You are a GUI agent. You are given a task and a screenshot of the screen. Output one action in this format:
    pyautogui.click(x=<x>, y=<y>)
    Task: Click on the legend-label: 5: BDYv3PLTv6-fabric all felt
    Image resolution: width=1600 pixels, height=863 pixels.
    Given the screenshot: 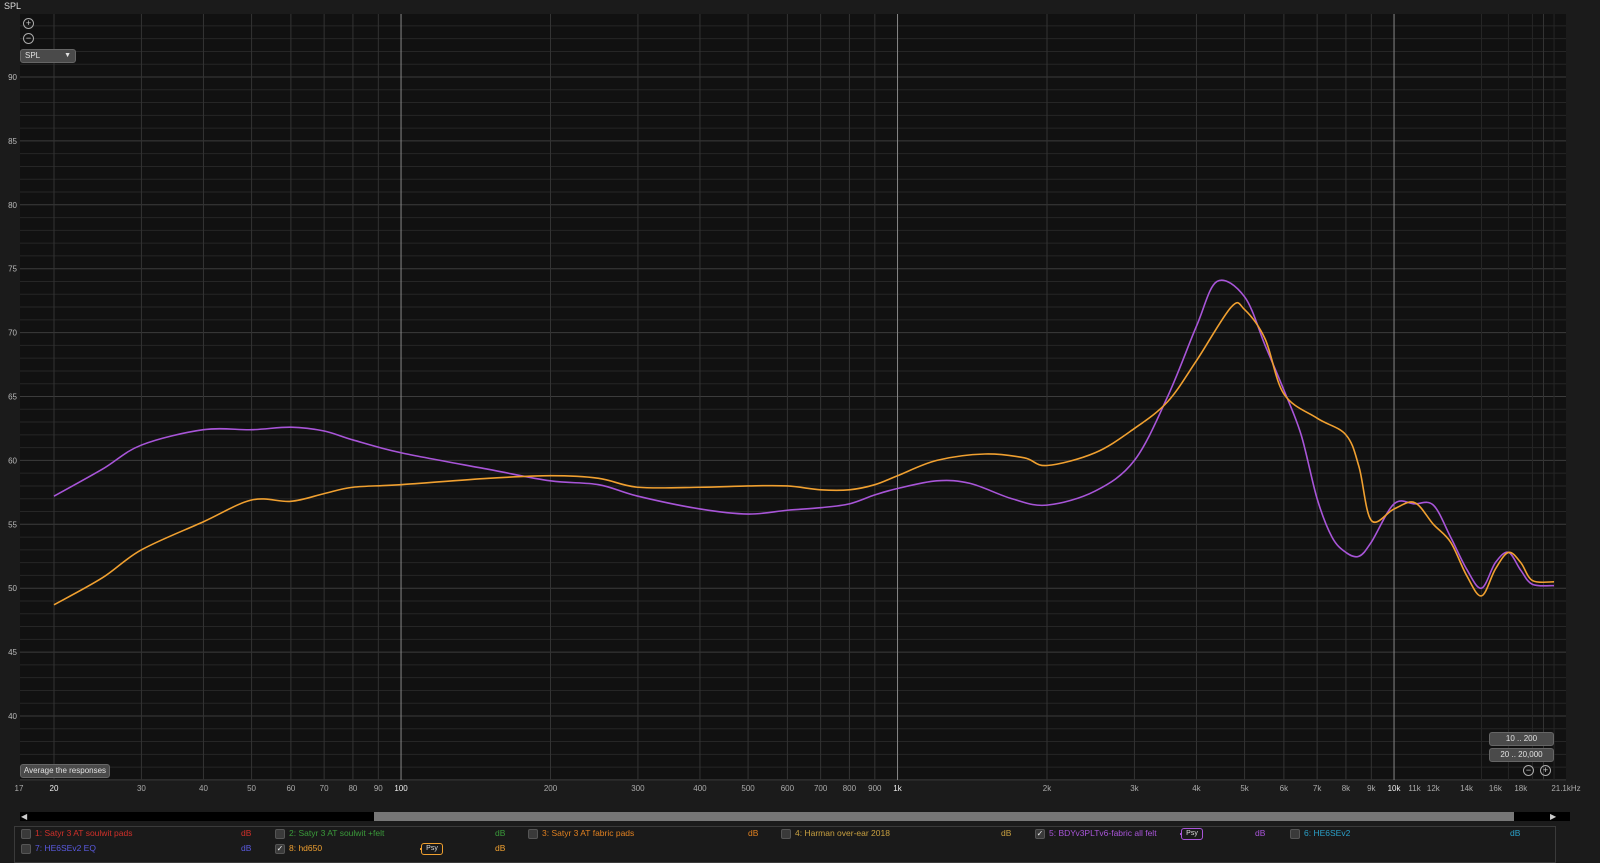 What is the action you would take?
    pyautogui.click(x=1103, y=833)
    